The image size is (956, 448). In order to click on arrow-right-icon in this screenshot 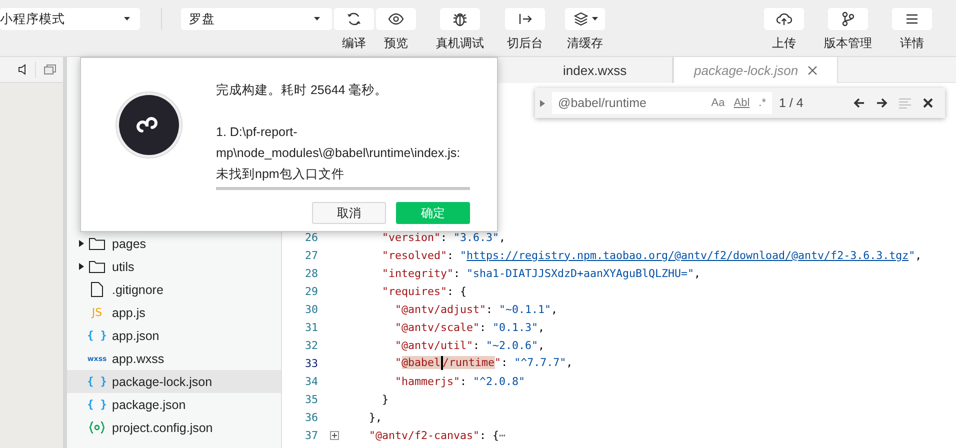, I will do `click(882, 103)`.